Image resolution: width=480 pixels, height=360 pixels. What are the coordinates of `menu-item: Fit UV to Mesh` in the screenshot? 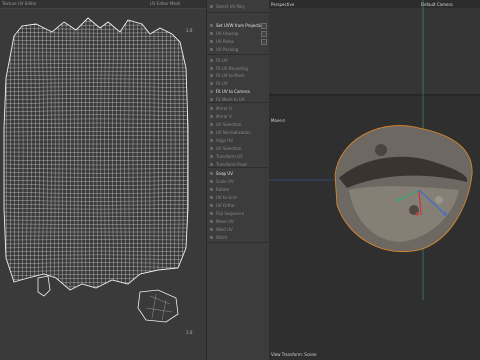 It's located at (238, 75).